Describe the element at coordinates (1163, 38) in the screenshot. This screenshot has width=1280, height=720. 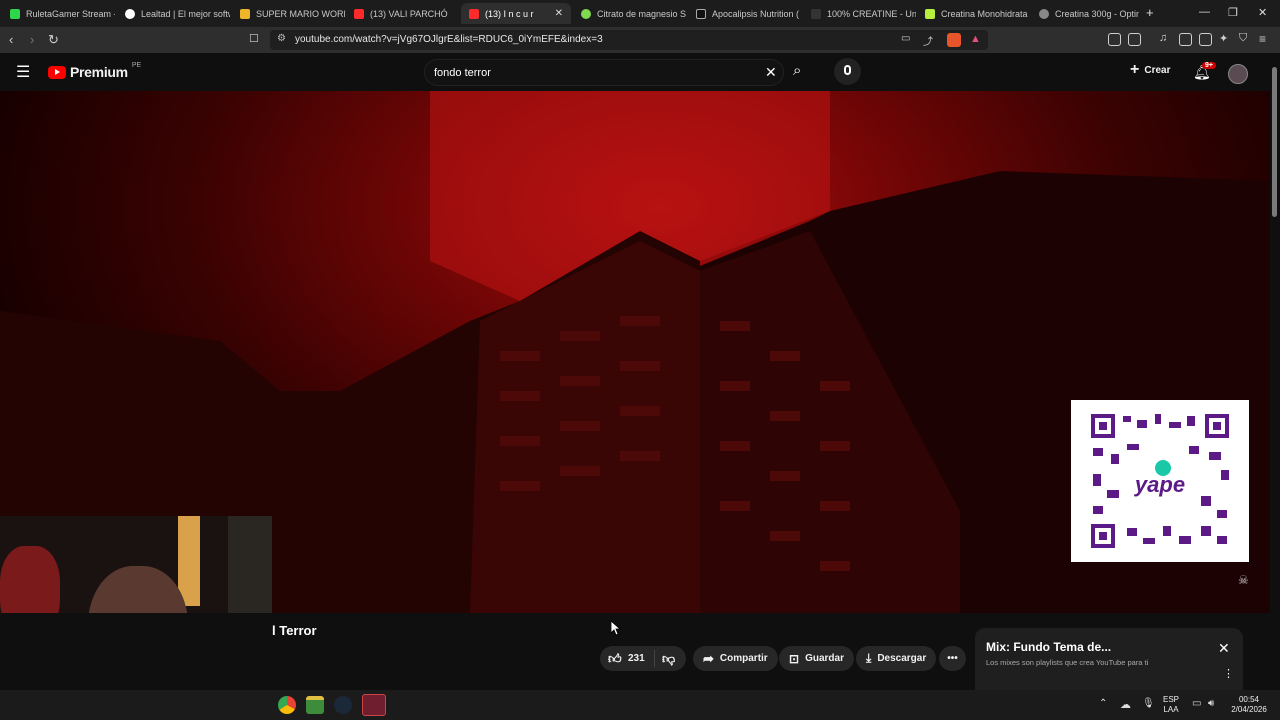
I see `media-icon: ♫` at that location.